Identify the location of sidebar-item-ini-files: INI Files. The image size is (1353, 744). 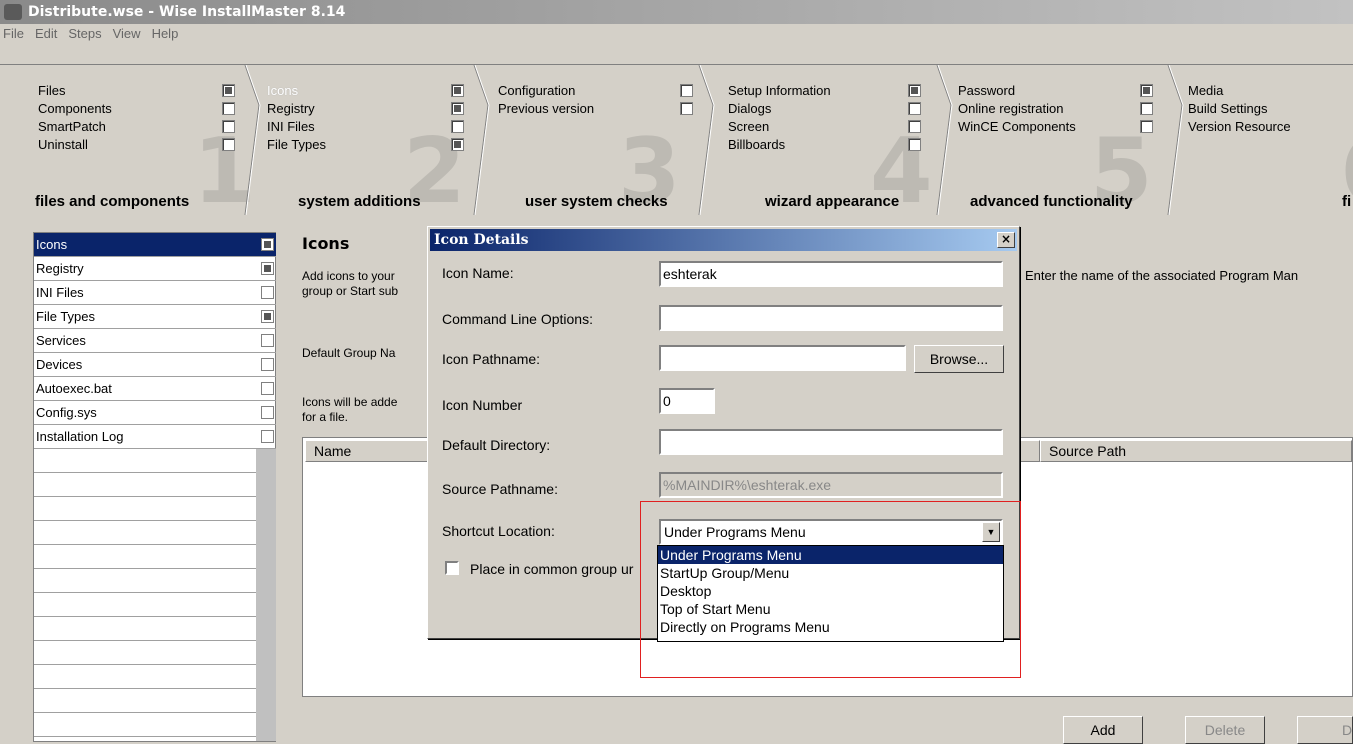
(155, 293).